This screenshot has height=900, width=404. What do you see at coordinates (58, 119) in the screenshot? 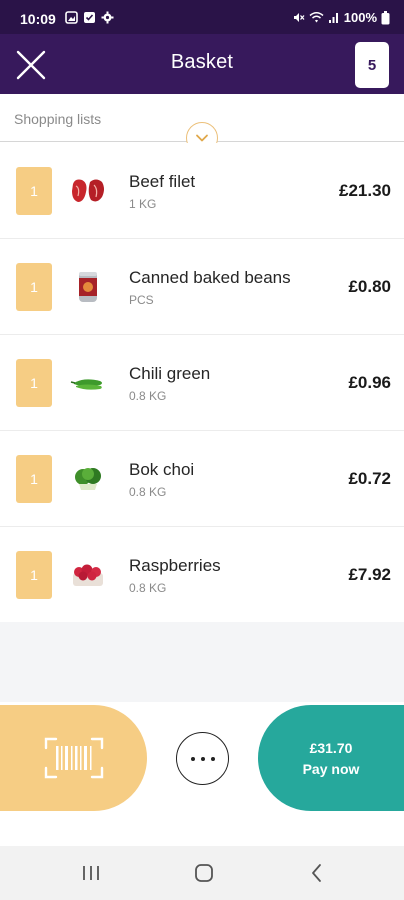
I see `shopping-lists-label: Shopping lists` at bounding box center [58, 119].